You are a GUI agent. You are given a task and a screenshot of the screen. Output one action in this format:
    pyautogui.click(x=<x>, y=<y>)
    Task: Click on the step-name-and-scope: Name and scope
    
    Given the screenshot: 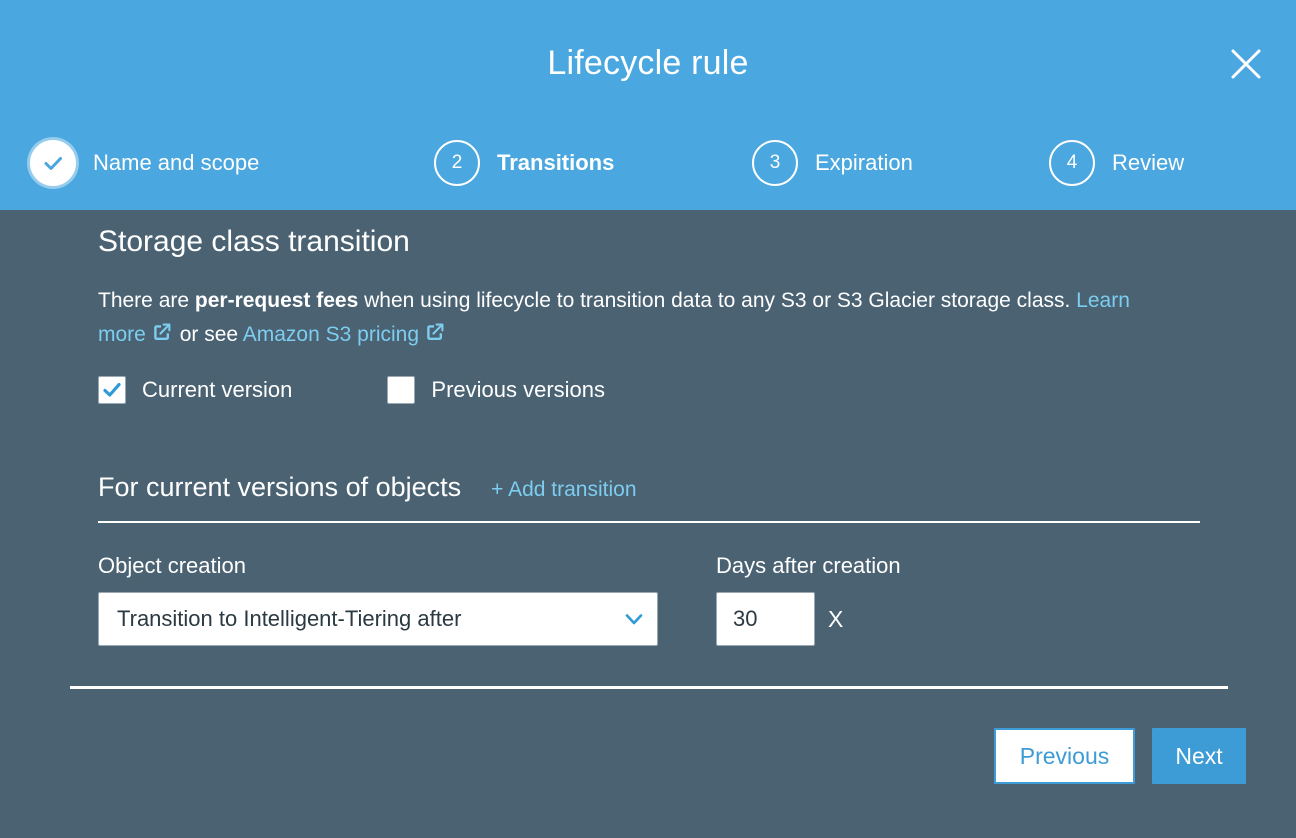 What is the action you would take?
    pyautogui.click(x=144, y=163)
    